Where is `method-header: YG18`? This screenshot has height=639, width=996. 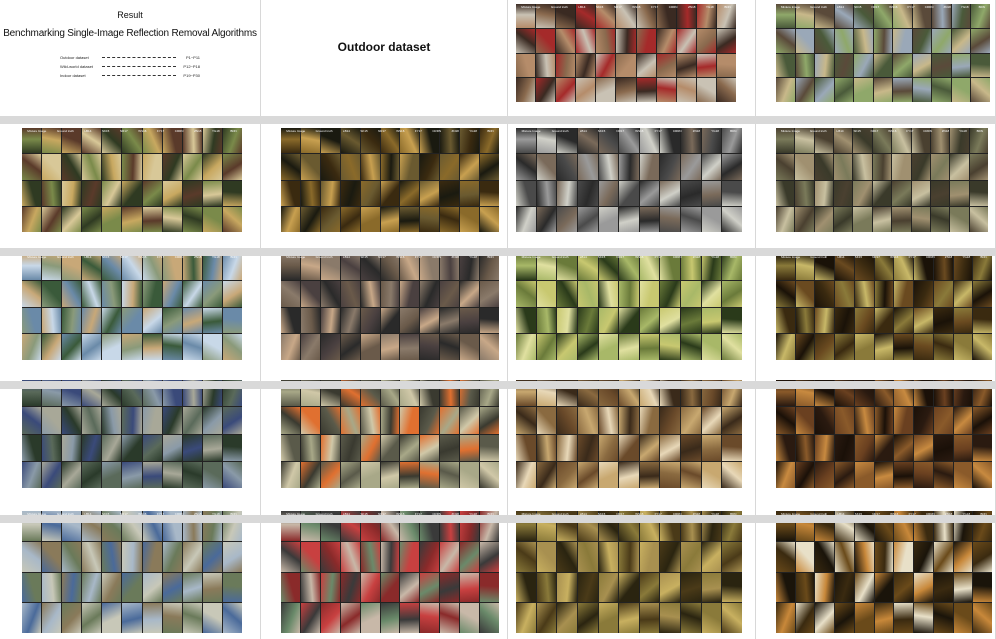 method-header: YG18 is located at coordinates (473, 130).